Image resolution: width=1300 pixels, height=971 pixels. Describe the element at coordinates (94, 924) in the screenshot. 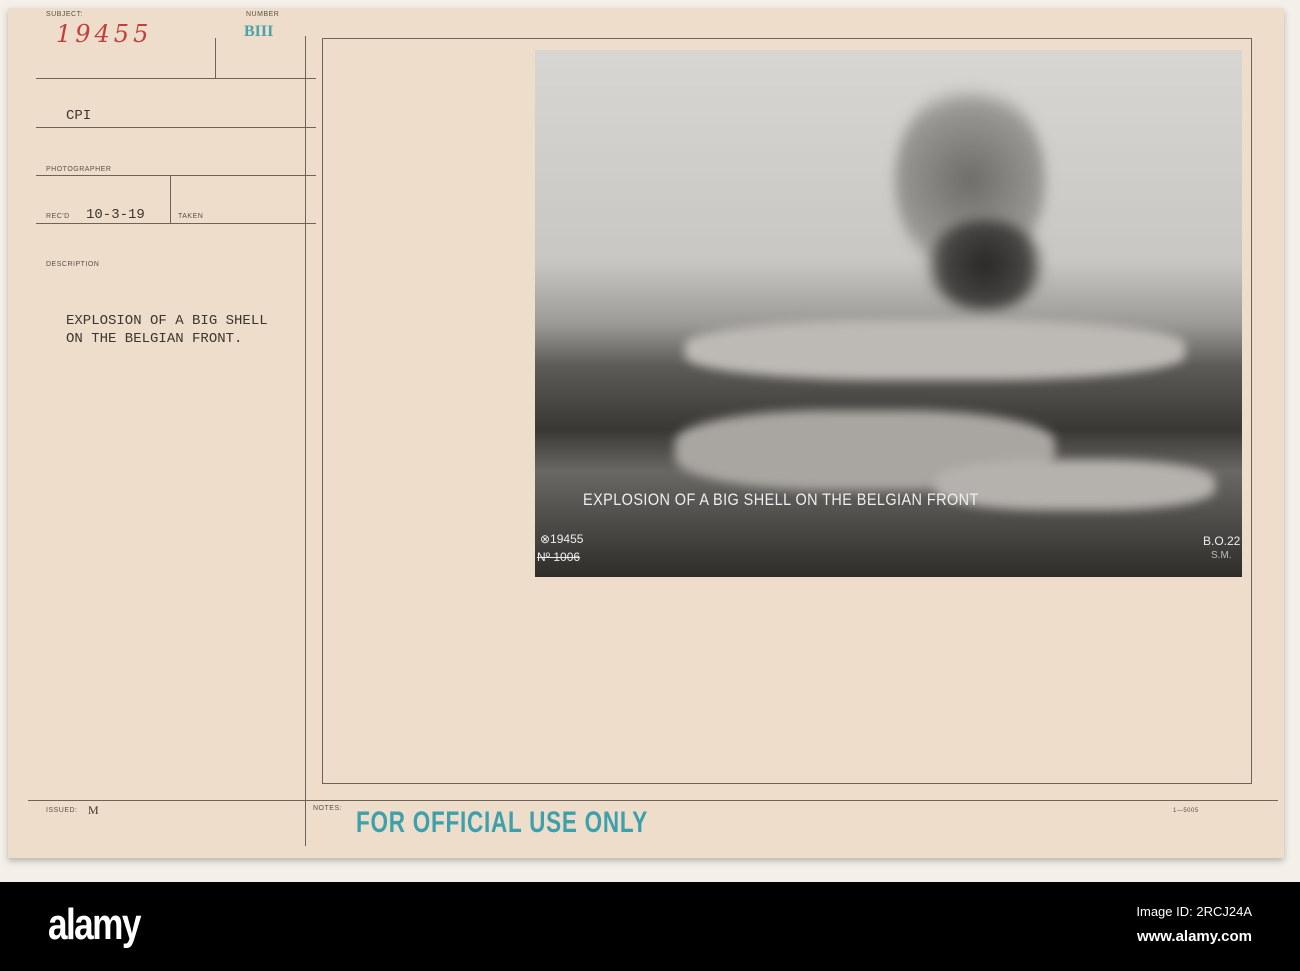

I see `alamy-logo: alamy` at that location.